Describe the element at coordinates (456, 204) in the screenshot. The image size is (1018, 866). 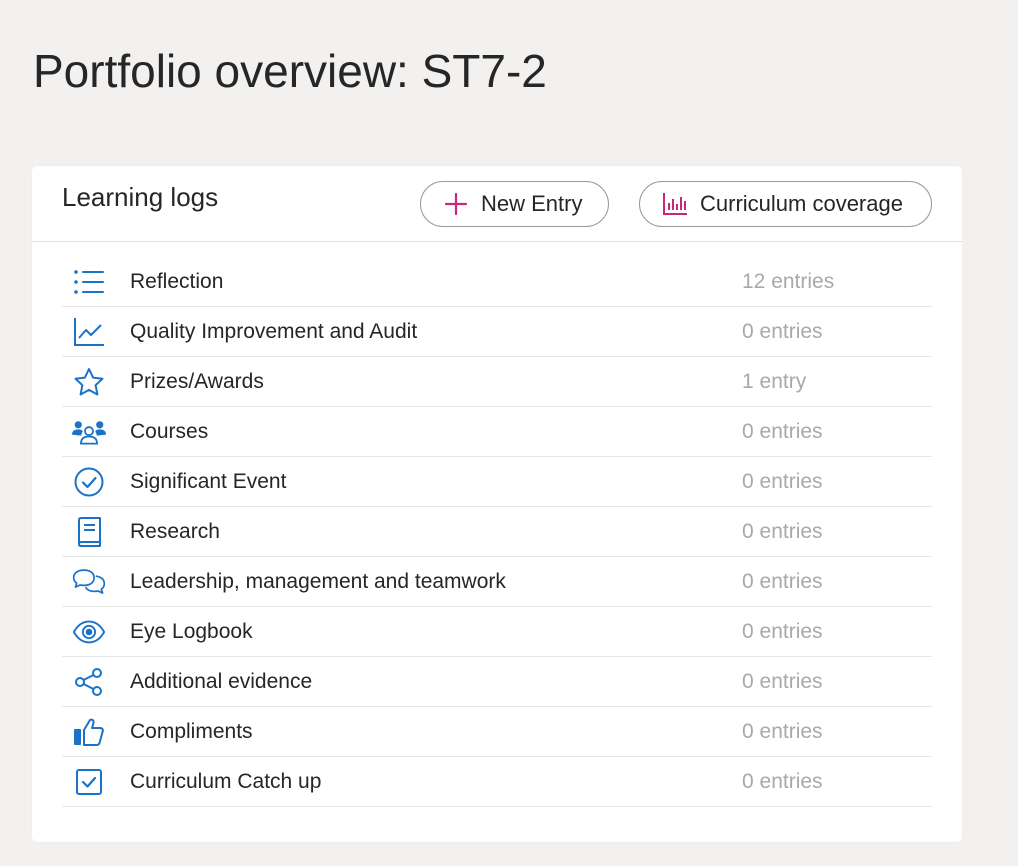
I see `plus-icon` at that location.